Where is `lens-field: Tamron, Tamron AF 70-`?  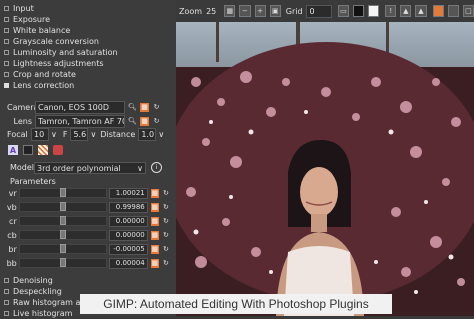 lens-field: Tamron, Tamron AF 70- is located at coordinates (80, 121).